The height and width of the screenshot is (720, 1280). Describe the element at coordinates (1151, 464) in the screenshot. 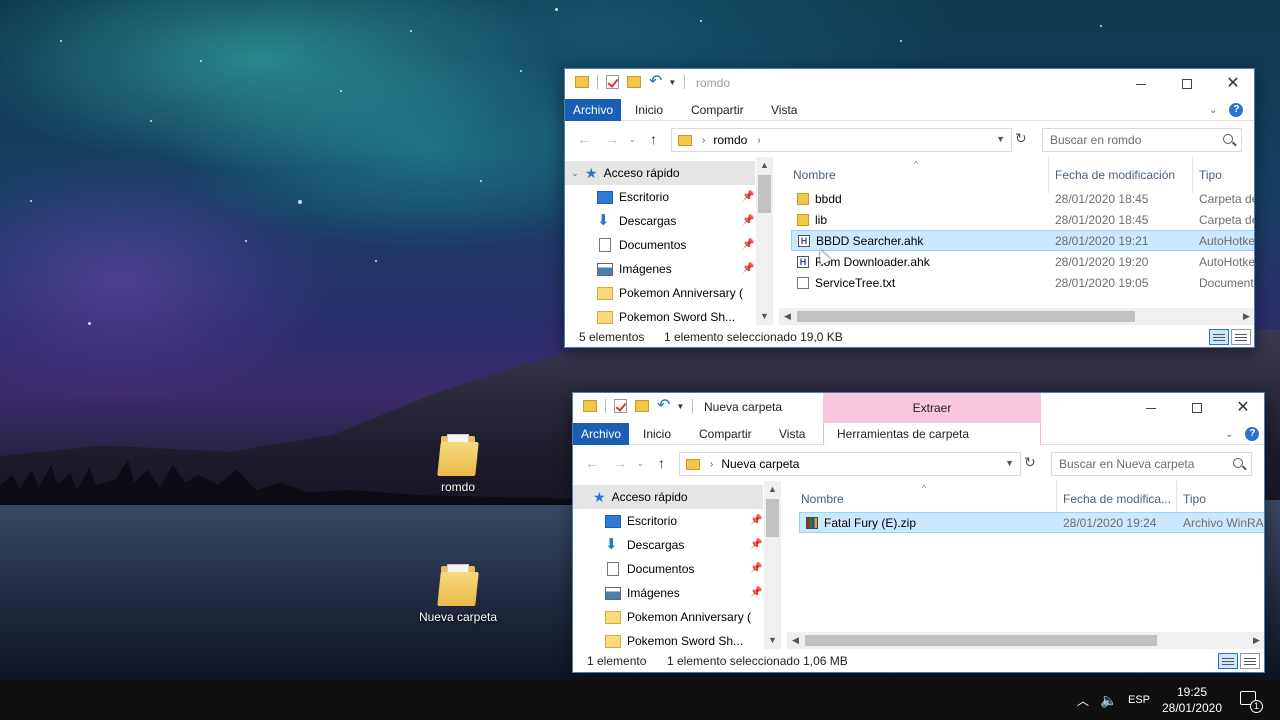

I see `search-input: Buscar en Nueva carpeta` at that location.